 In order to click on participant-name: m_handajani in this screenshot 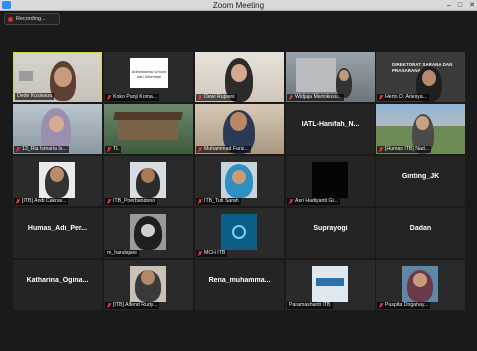, I will do `click(122, 253)`.